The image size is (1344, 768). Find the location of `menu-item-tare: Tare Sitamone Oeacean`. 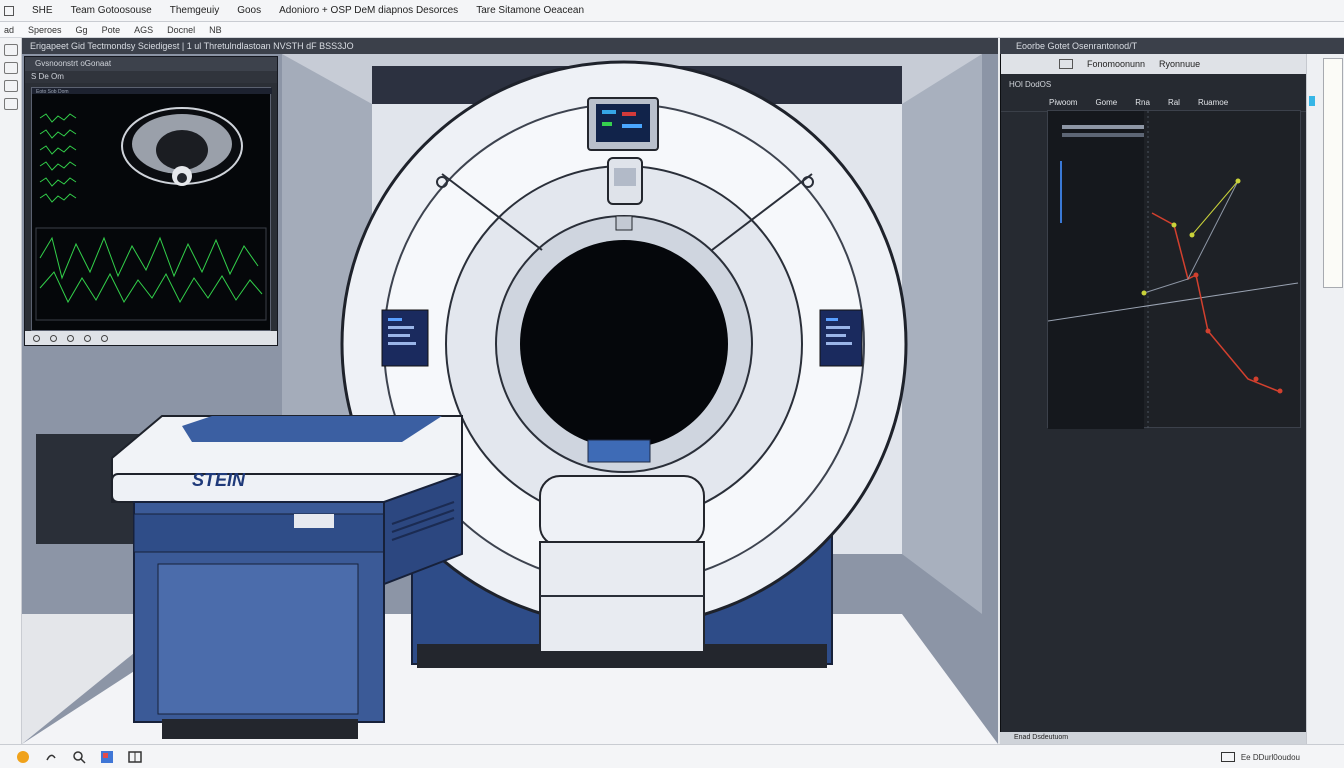

menu-item-tare: Tare Sitamone Oeacean is located at coordinates (530, 10).